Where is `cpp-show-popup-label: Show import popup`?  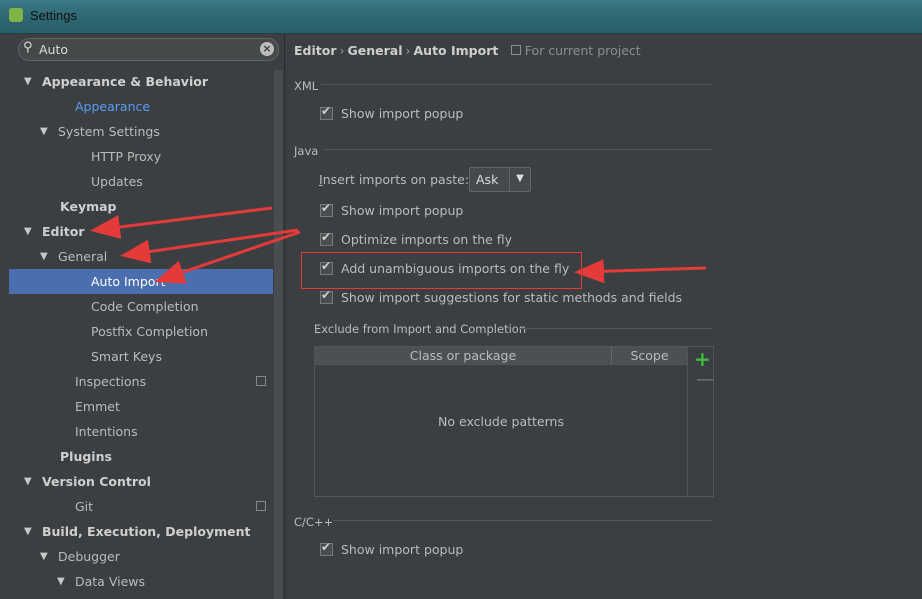 cpp-show-popup-label: Show import popup is located at coordinates (402, 549).